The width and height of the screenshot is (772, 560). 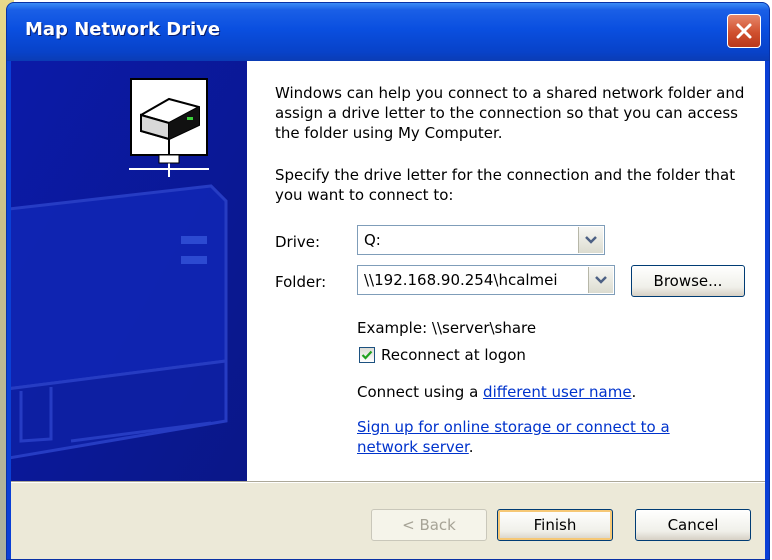 I want to click on drive-dropdown-button, so click(x=590, y=240).